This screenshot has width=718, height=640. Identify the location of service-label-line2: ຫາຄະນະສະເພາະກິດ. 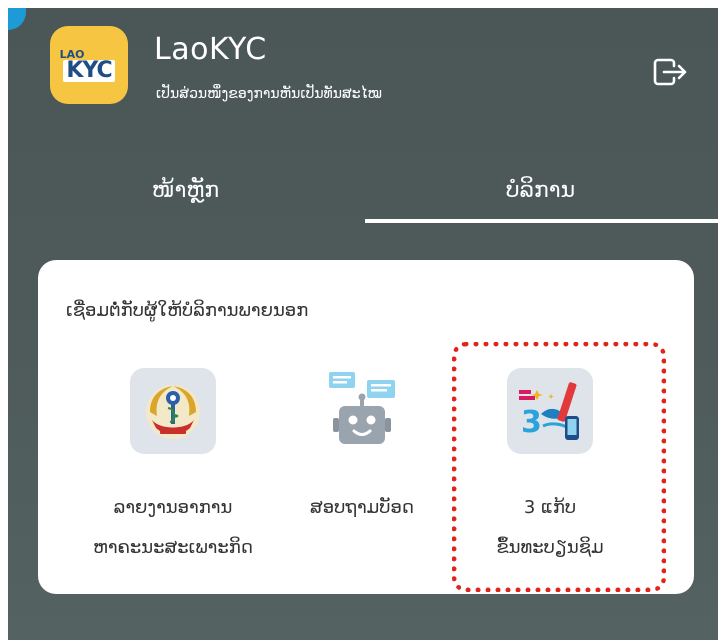
(173, 547).